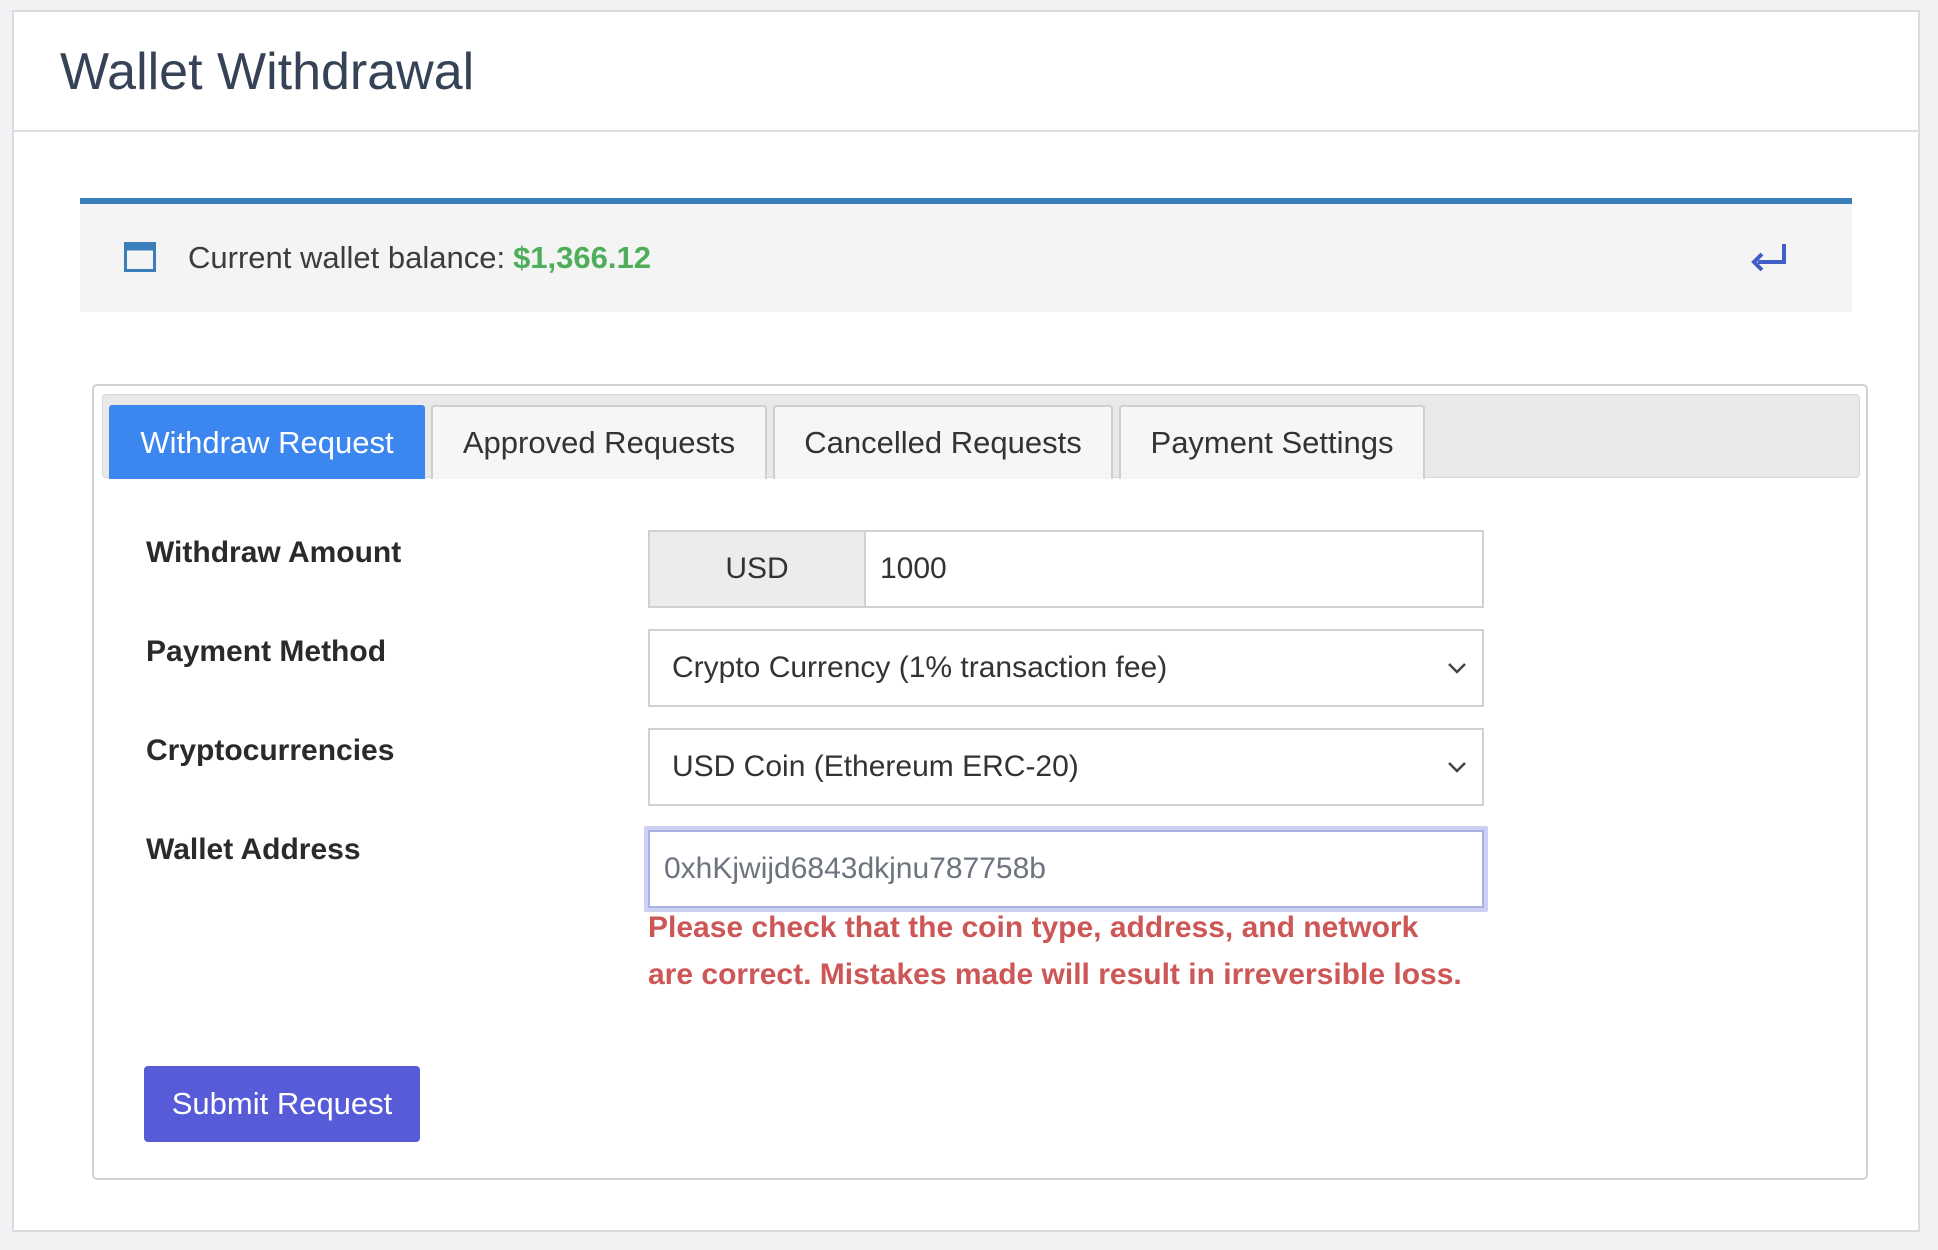 This screenshot has height=1250, width=1938. What do you see at coordinates (966, 255) in the screenshot?
I see `balance-bar: Current wallet balance: $1,366.12` at bounding box center [966, 255].